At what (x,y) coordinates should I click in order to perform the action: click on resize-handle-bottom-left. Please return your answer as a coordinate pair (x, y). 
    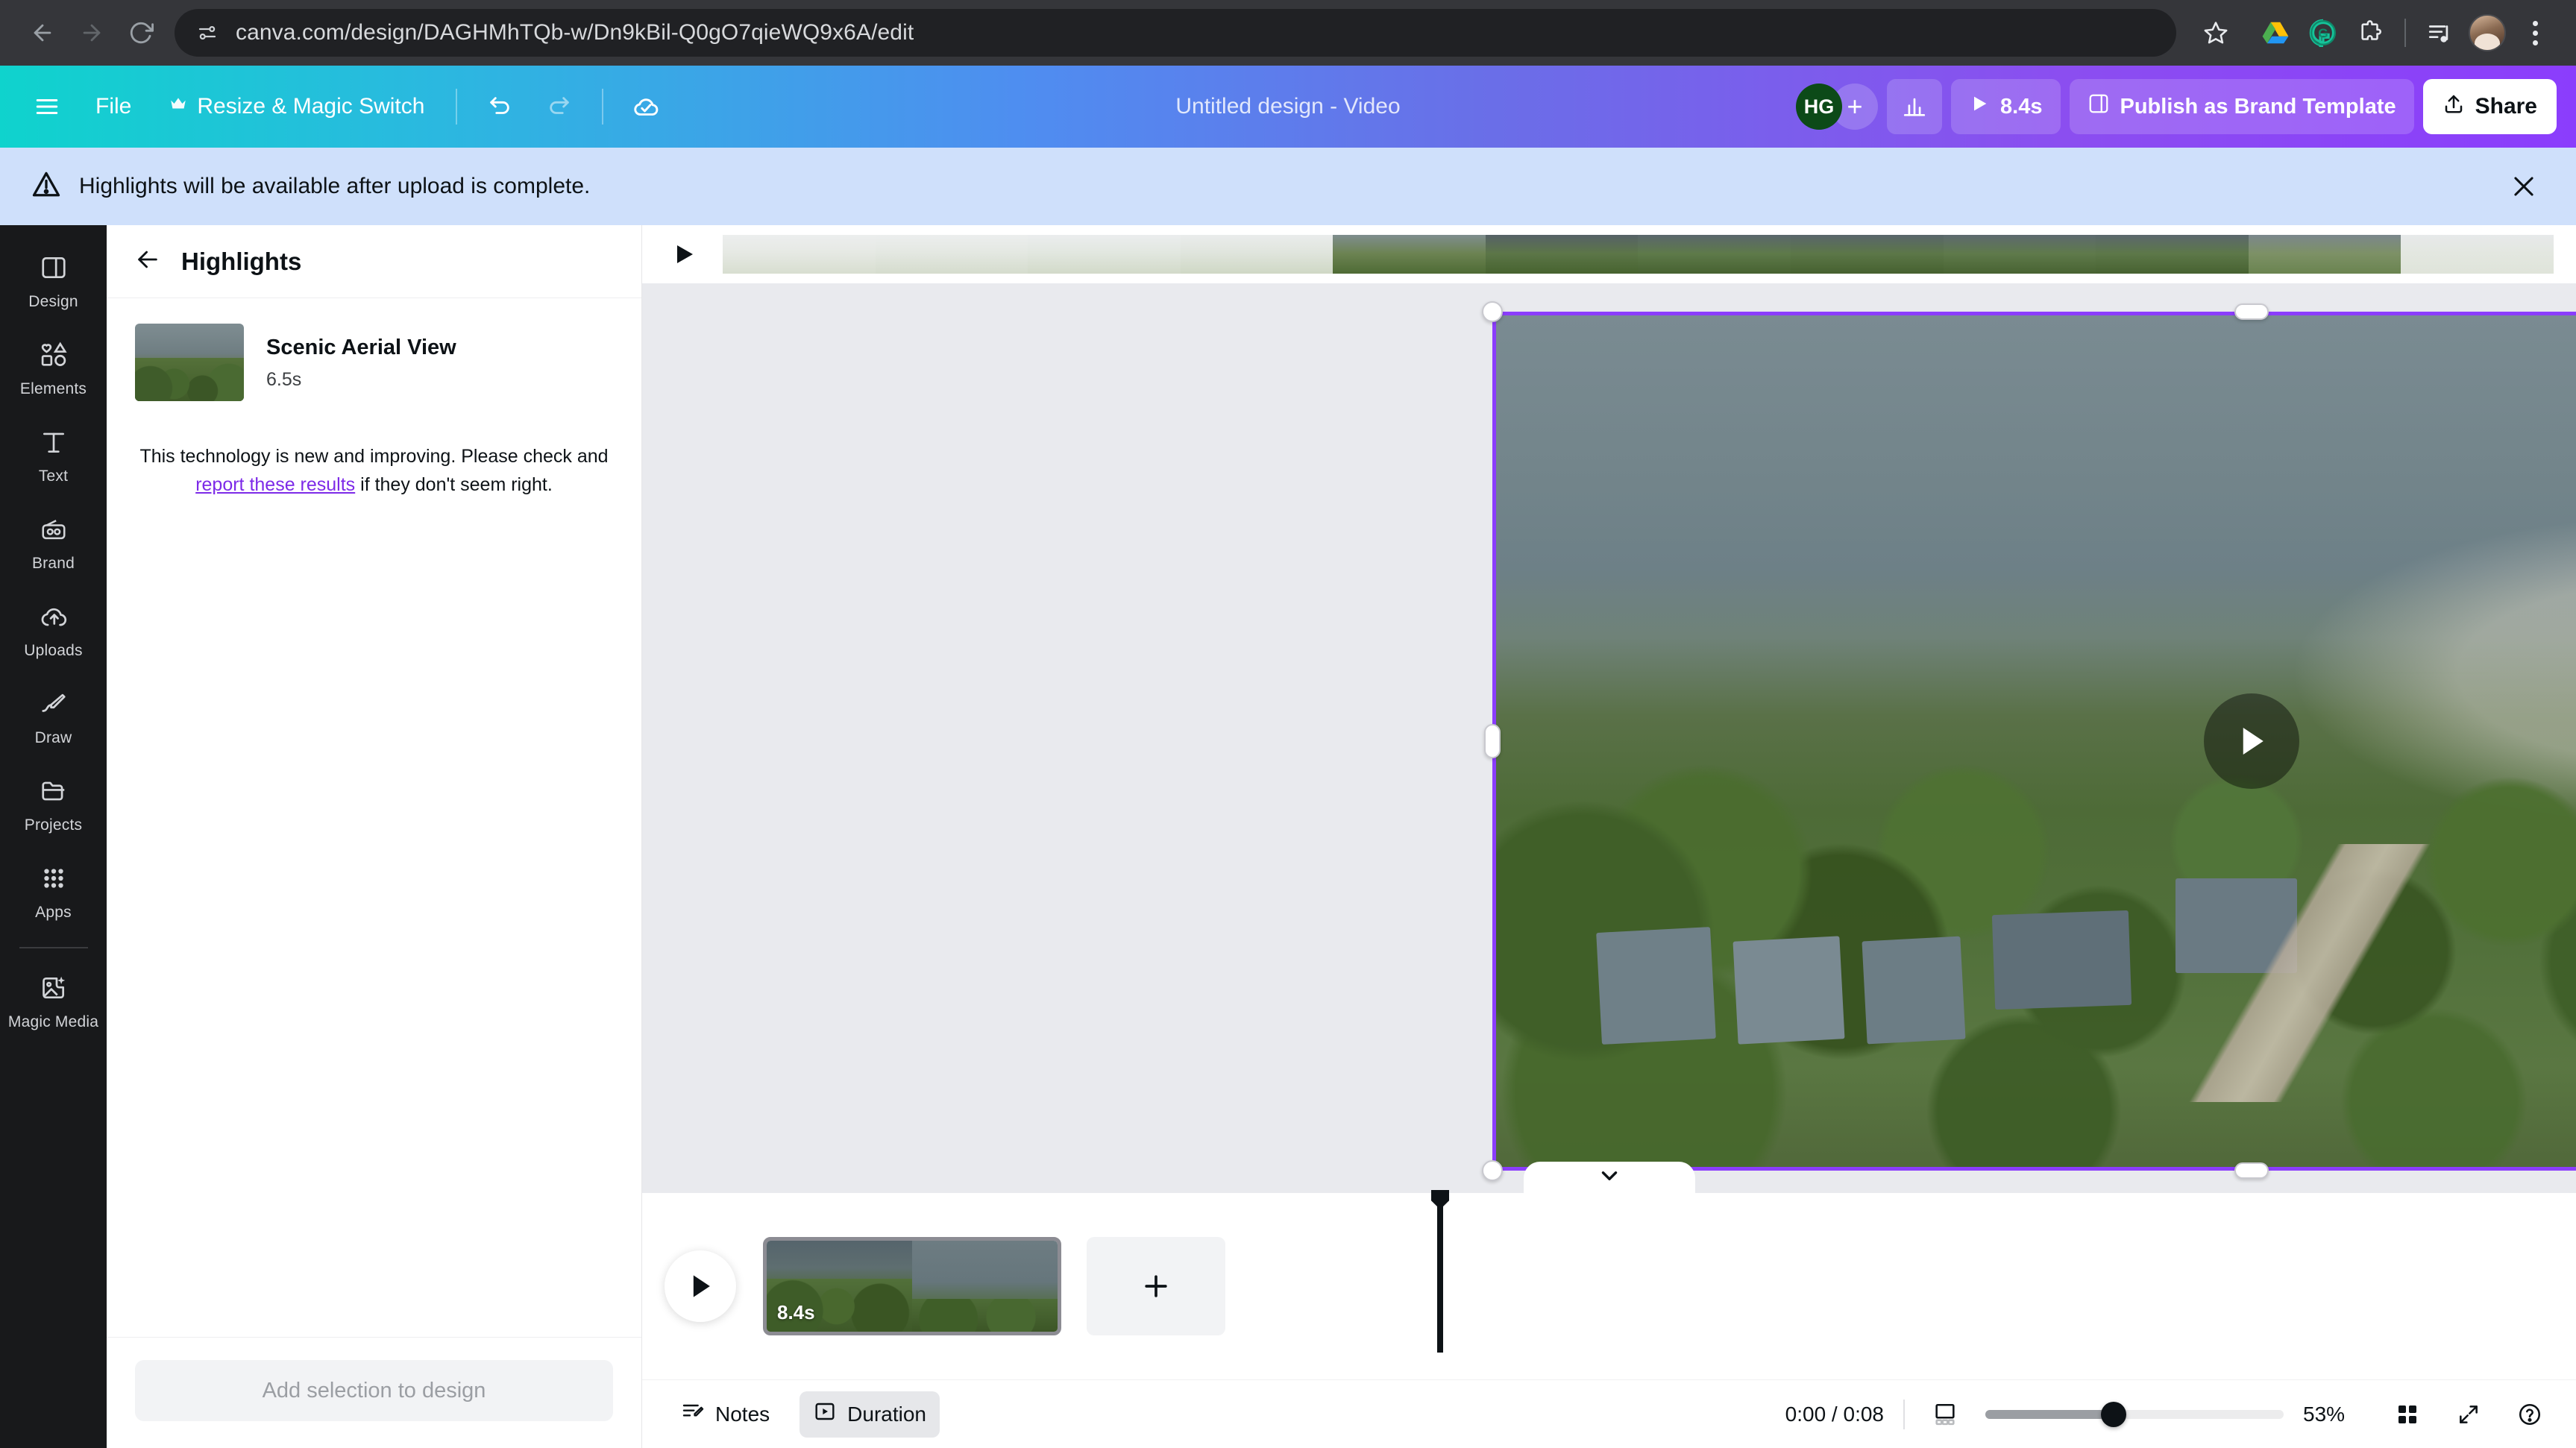
    Looking at the image, I should click on (1493, 1170).